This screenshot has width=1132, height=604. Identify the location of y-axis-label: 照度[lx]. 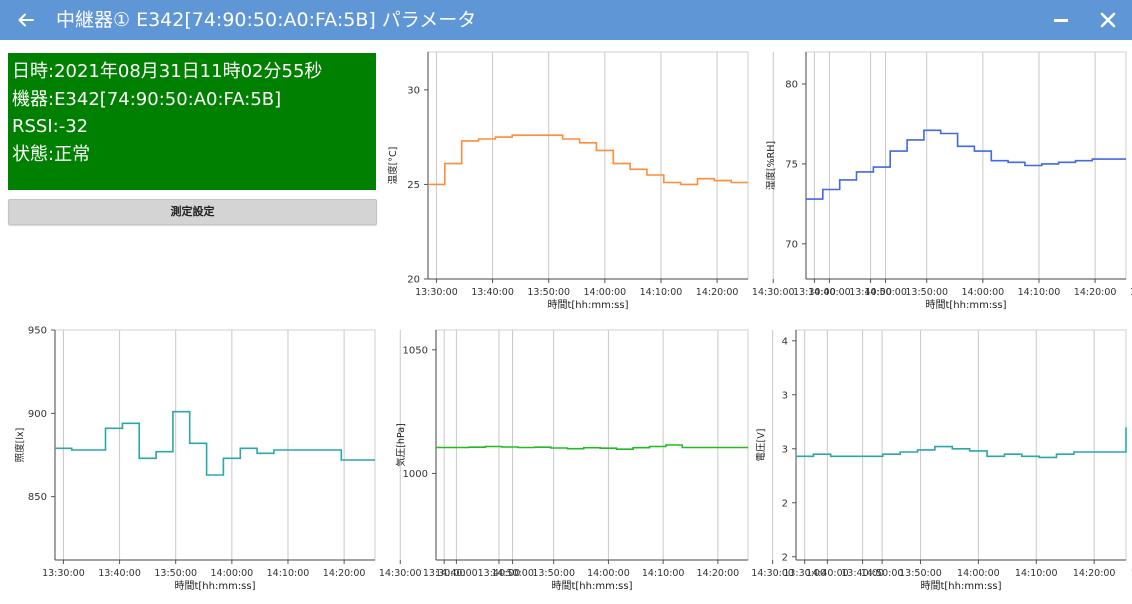
(20, 445).